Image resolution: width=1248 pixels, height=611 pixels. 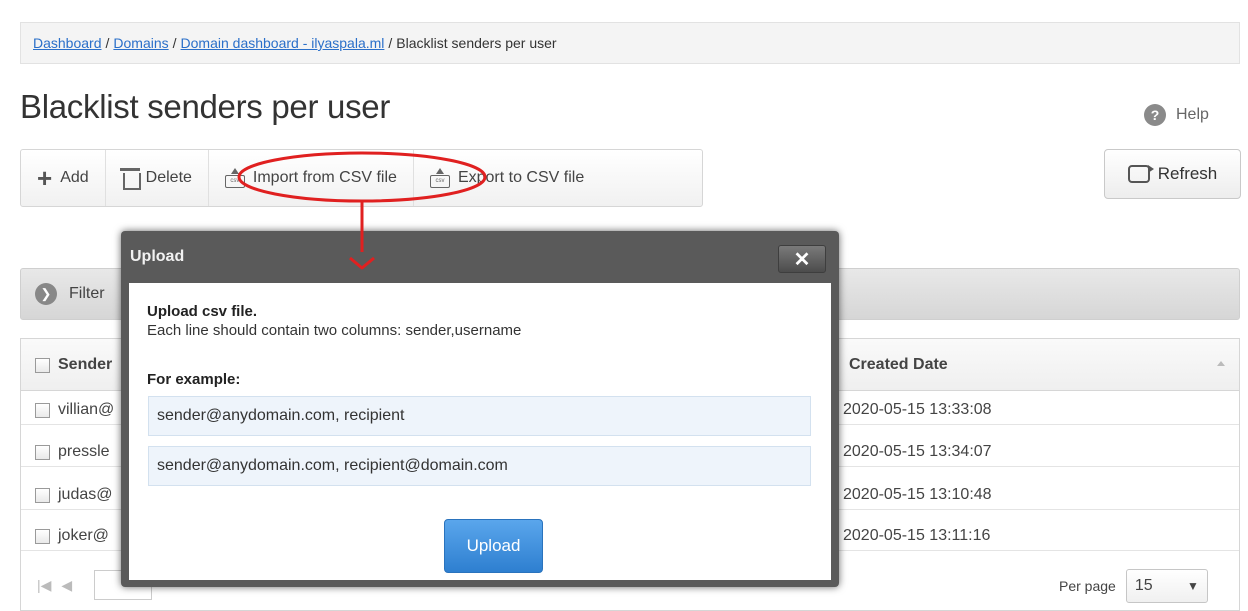 What do you see at coordinates (493, 546) in the screenshot?
I see `upload-button: Upload` at bounding box center [493, 546].